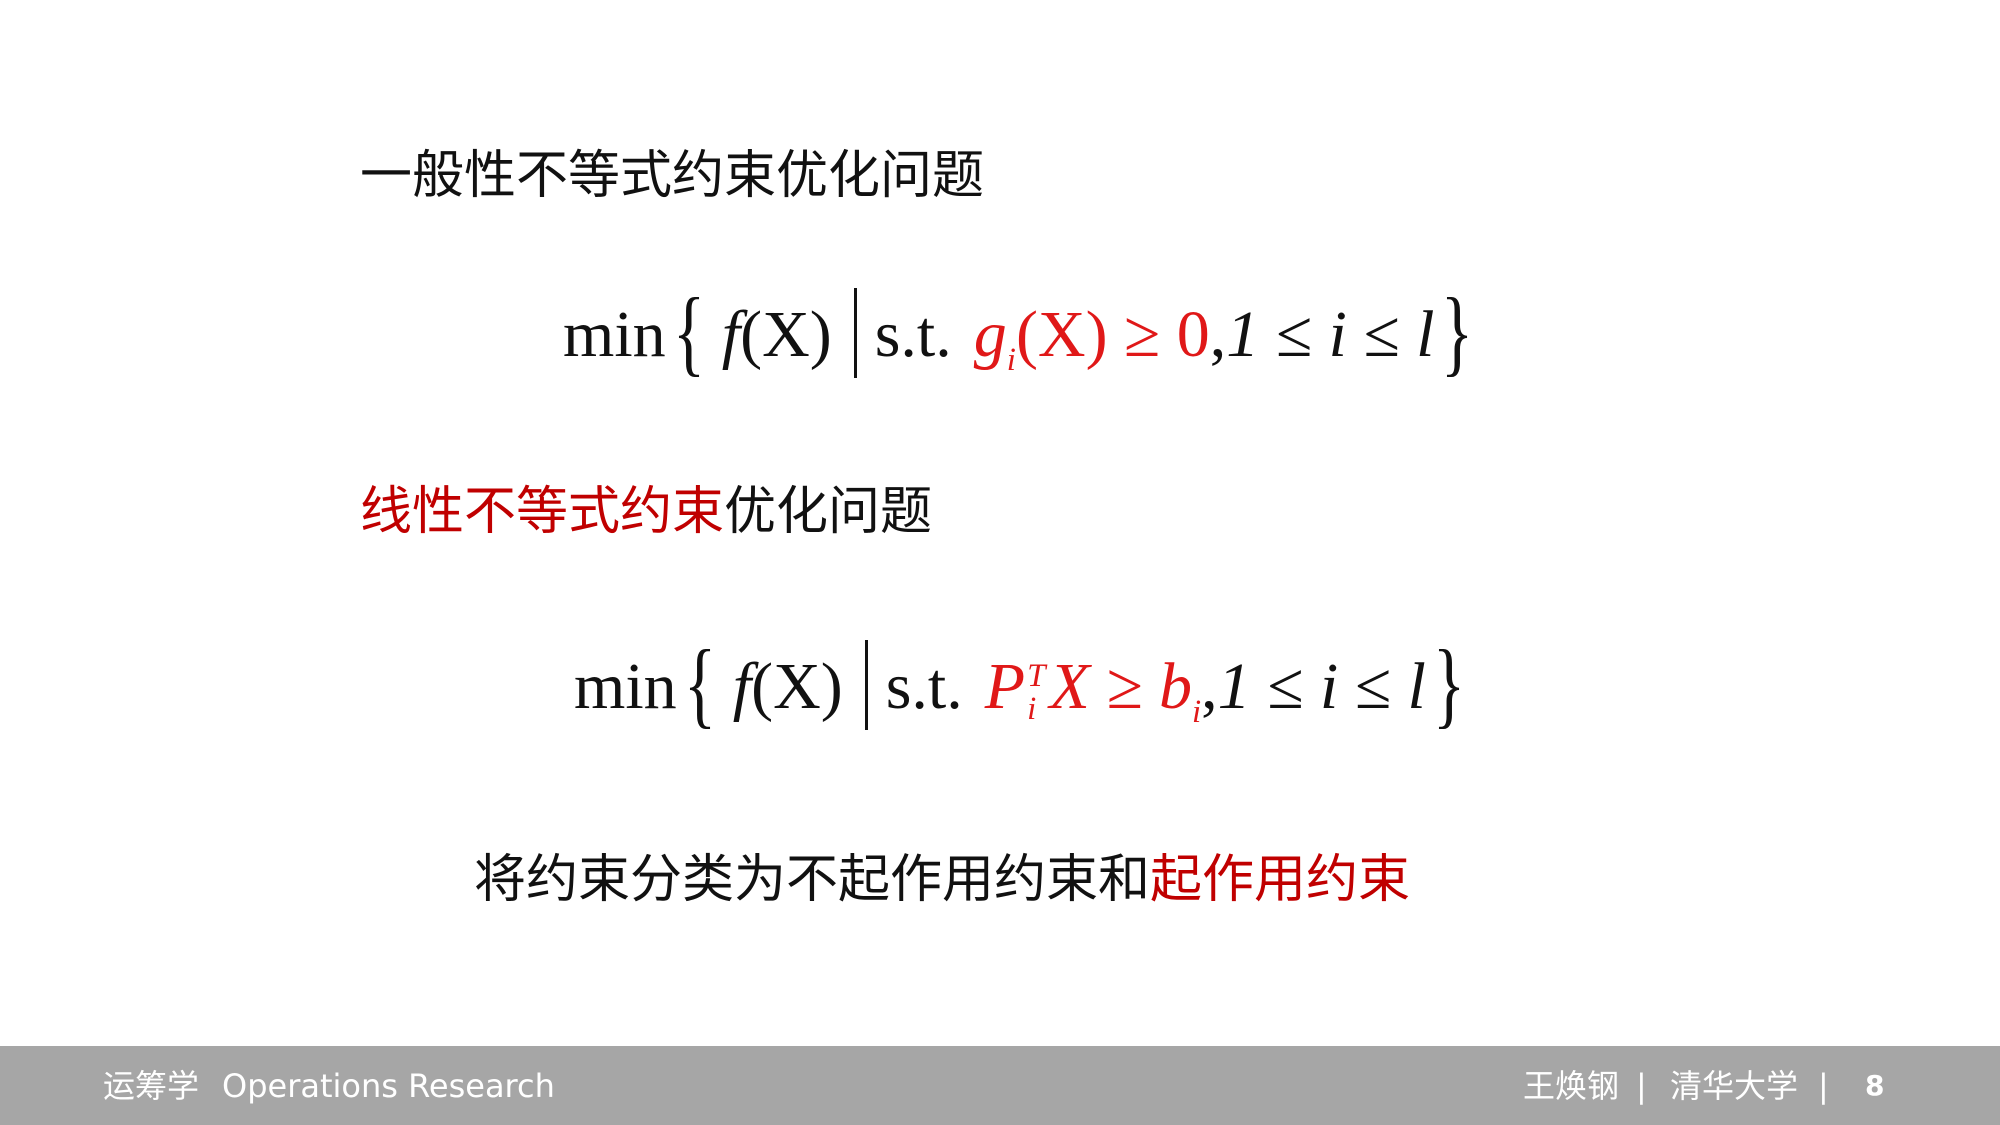 The height and width of the screenshot is (1125, 2000). I want to click on statement-red: 起作用约束, so click(1280, 880).